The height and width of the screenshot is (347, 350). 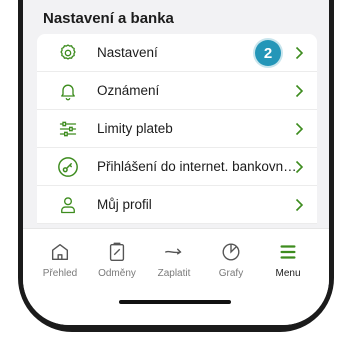 I want to click on menu-item-my-profile: Můj profil, so click(x=177, y=205).